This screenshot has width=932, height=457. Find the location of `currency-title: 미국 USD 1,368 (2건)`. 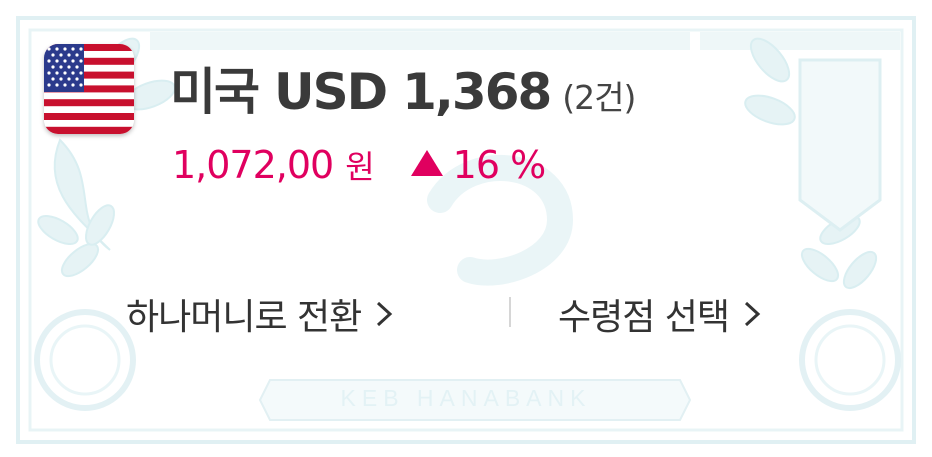

currency-title: 미국 USD 1,368 (2건) is located at coordinates (403, 88).